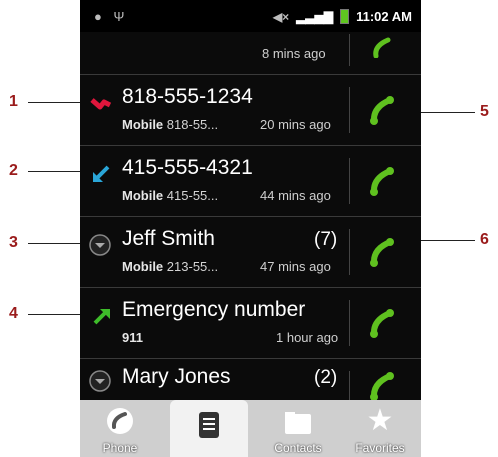  Describe the element at coordinates (298, 423) in the screenshot. I see `contacts-icon` at that location.